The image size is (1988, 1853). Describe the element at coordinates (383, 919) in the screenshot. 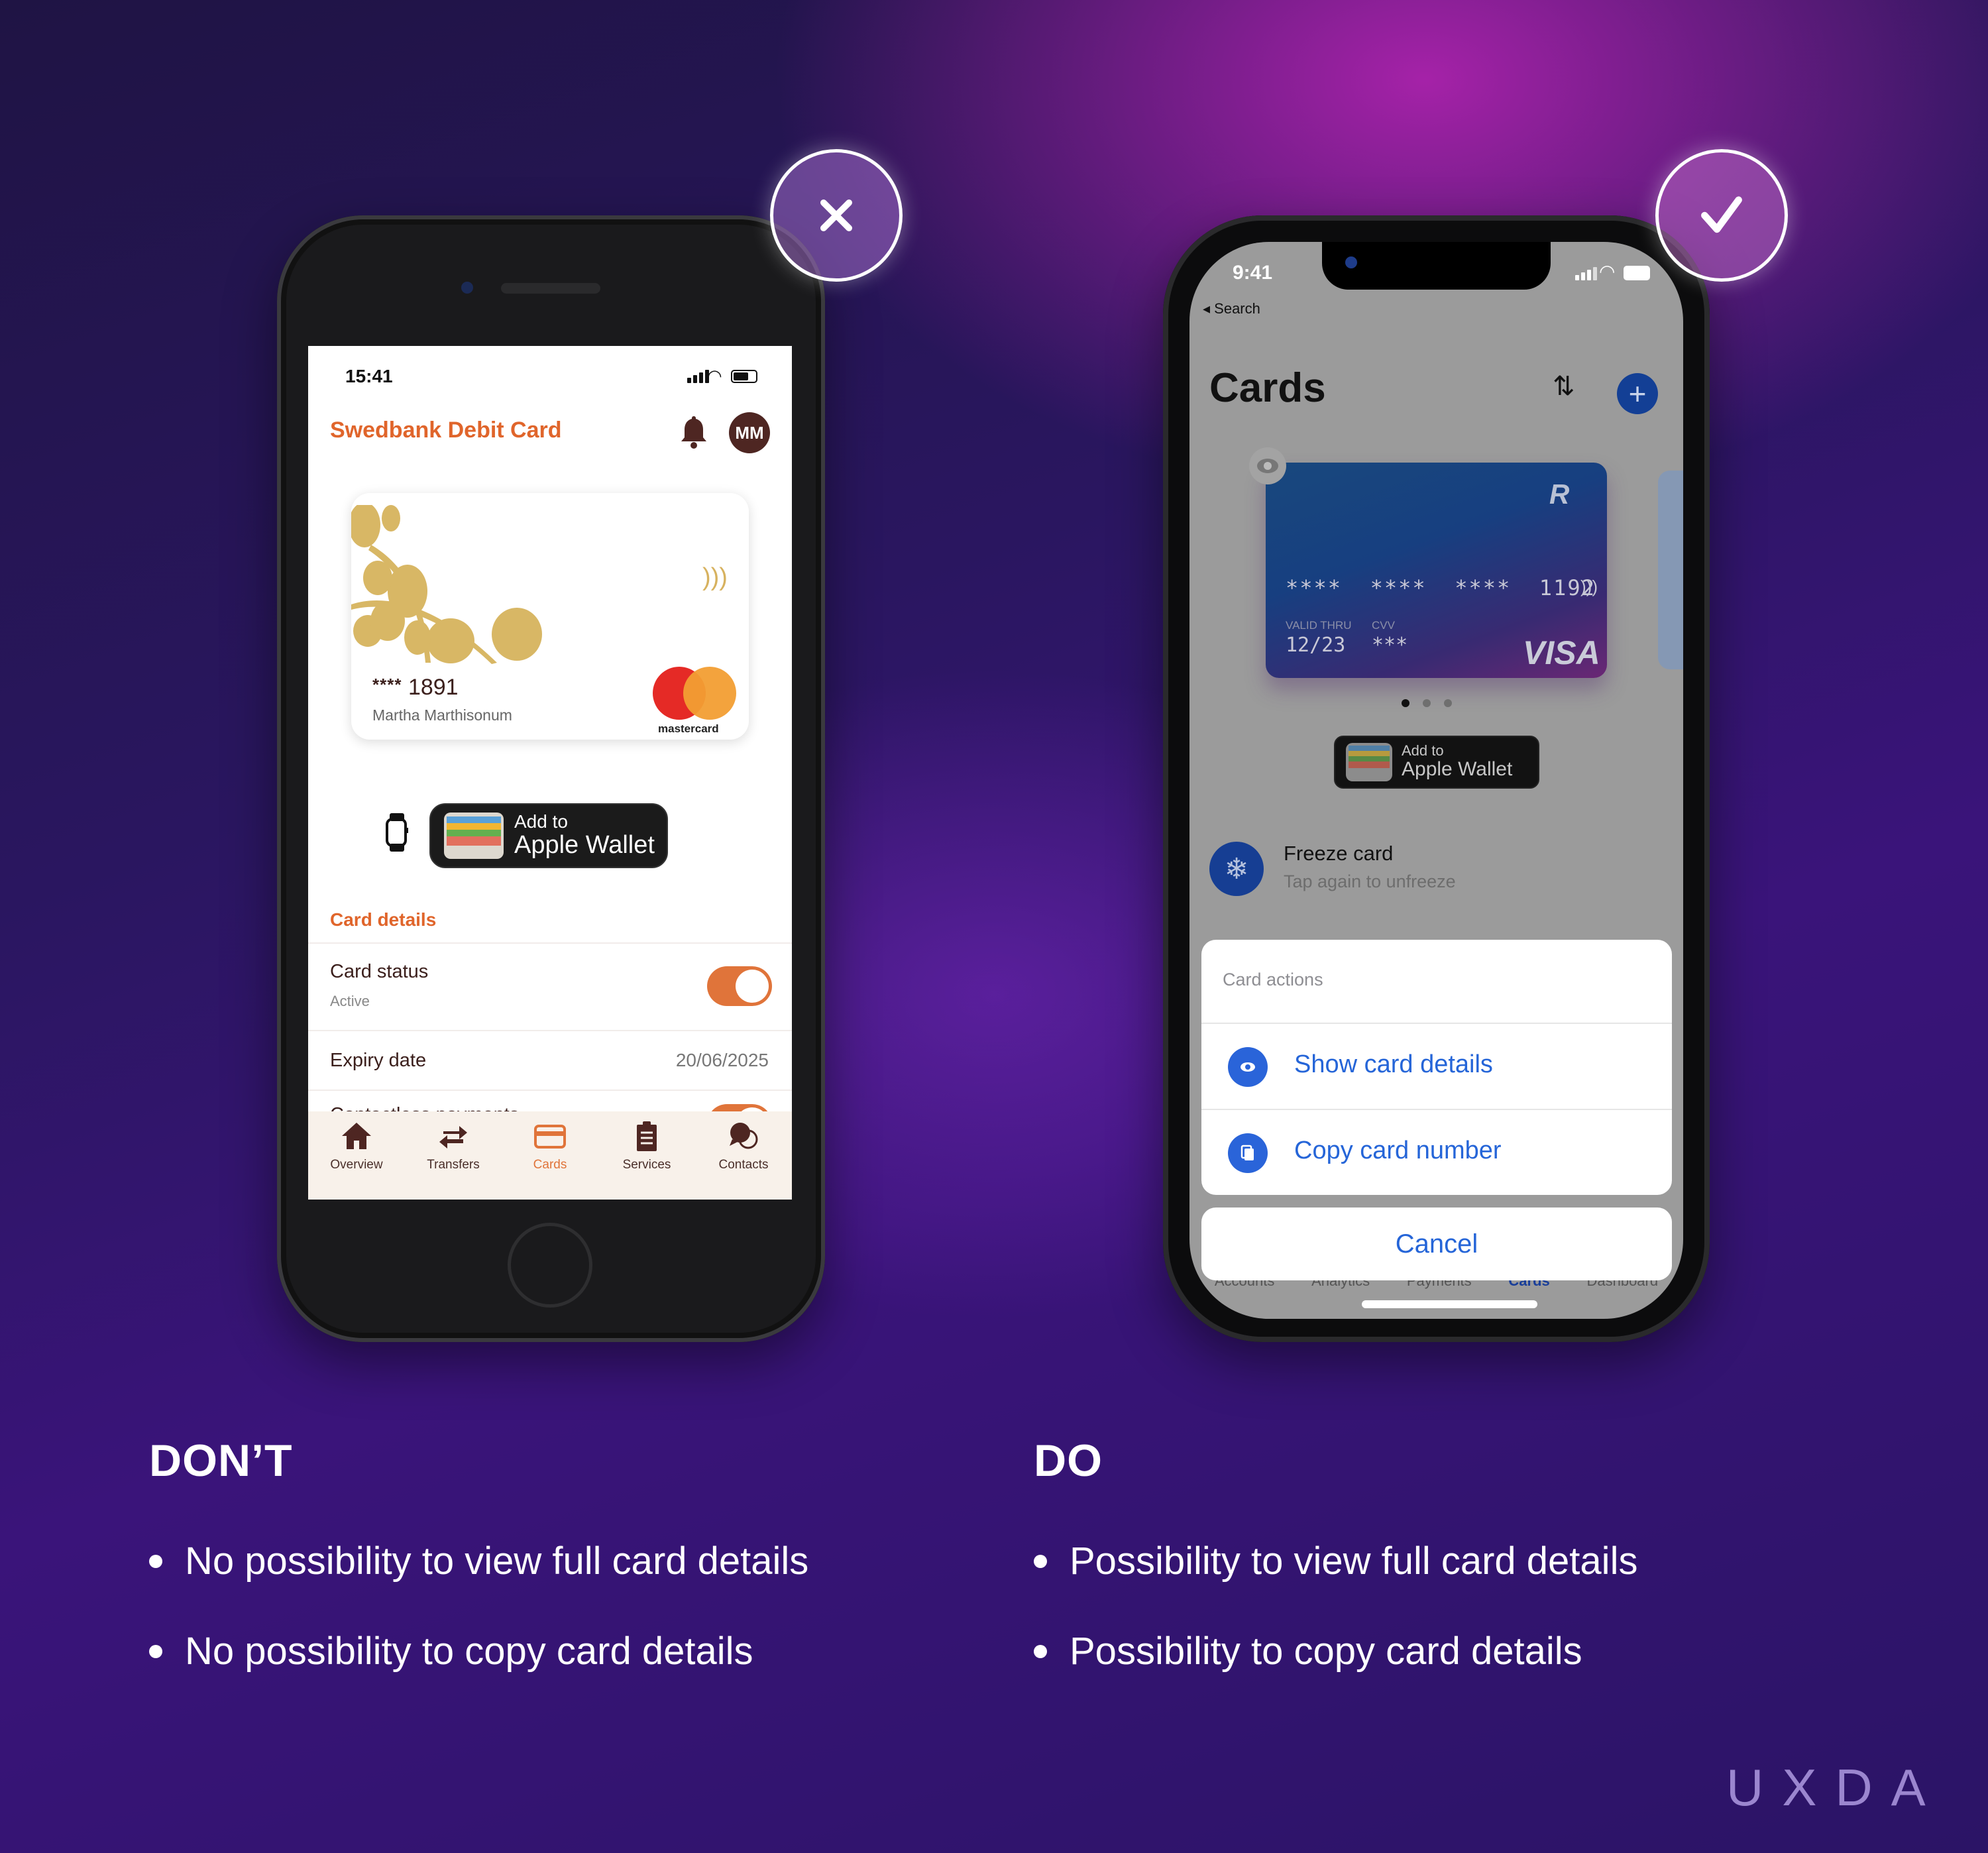

I see `section-card-details: Card details` at that location.